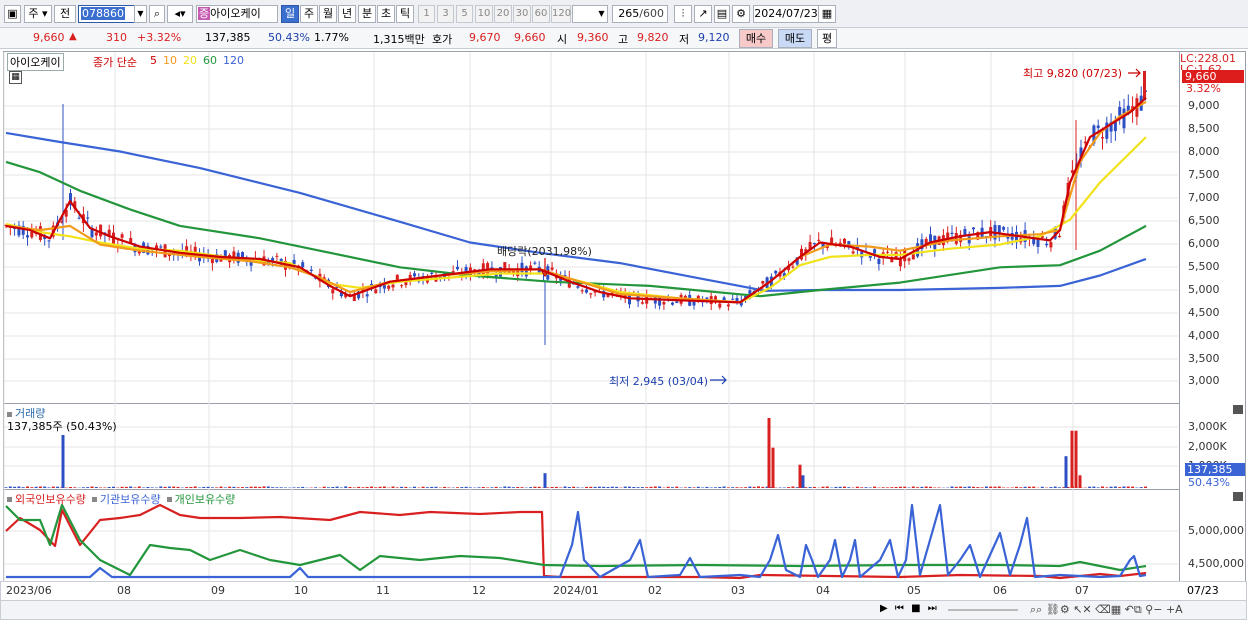 The image size is (1248, 621). Describe the element at coordinates (915, 608) in the screenshot. I see `stop-icon: ■` at that location.